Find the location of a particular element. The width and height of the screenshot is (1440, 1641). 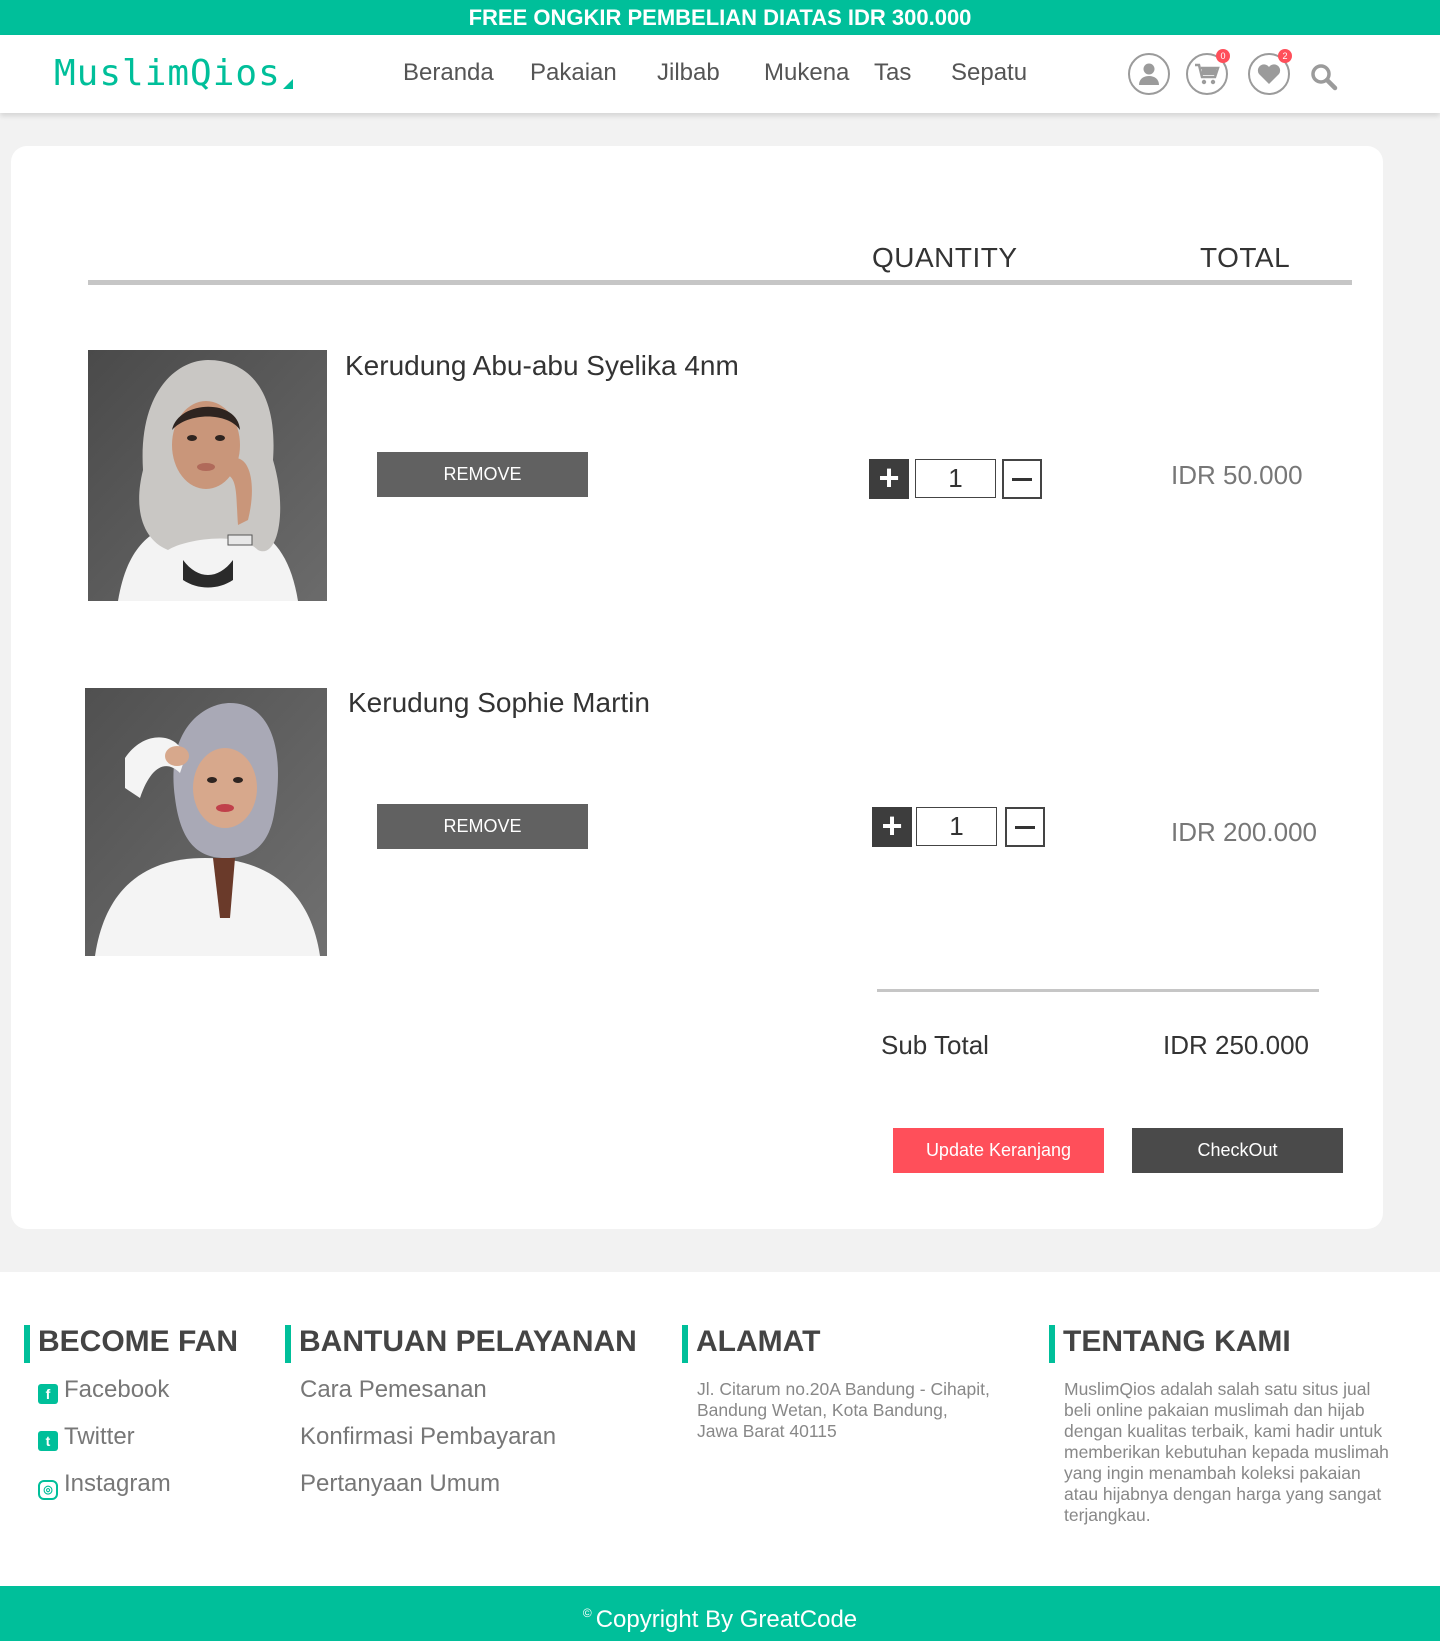

footer-link-facebook: f Facebook is located at coordinates (103, 1390).